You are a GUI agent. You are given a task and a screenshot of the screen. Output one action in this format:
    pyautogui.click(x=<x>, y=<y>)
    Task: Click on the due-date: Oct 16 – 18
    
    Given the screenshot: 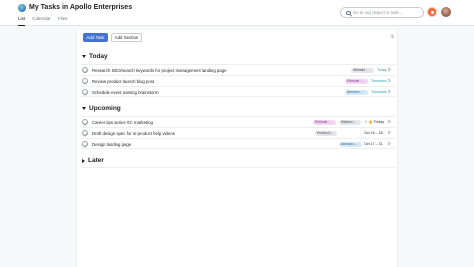 What is the action you would take?
    pyautogui.click(x=373, y=132)
    